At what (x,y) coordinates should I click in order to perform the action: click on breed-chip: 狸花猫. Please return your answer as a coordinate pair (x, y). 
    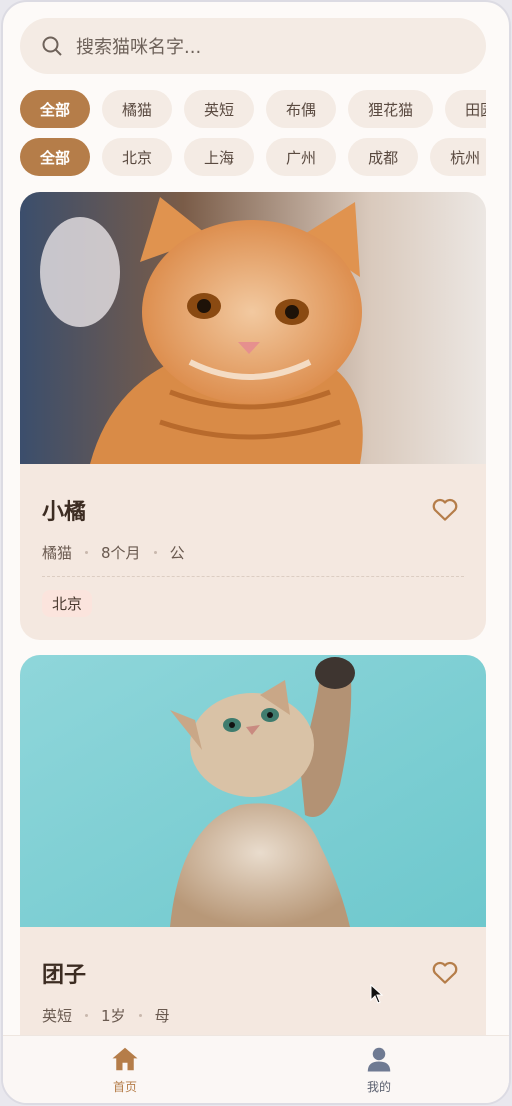
    Looking at the image, I should click on (391, 109).